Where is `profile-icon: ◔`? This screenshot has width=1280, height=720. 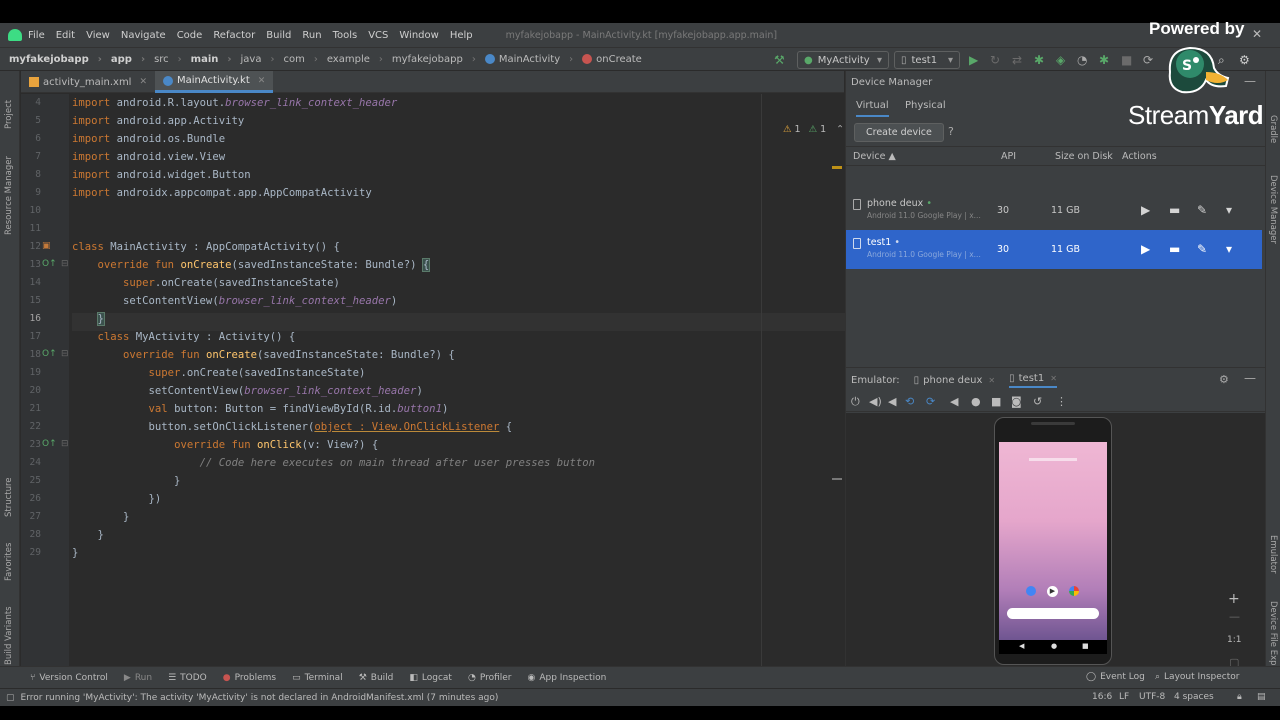
profile-icon: ◔ is located at coordinates (1082, 60).